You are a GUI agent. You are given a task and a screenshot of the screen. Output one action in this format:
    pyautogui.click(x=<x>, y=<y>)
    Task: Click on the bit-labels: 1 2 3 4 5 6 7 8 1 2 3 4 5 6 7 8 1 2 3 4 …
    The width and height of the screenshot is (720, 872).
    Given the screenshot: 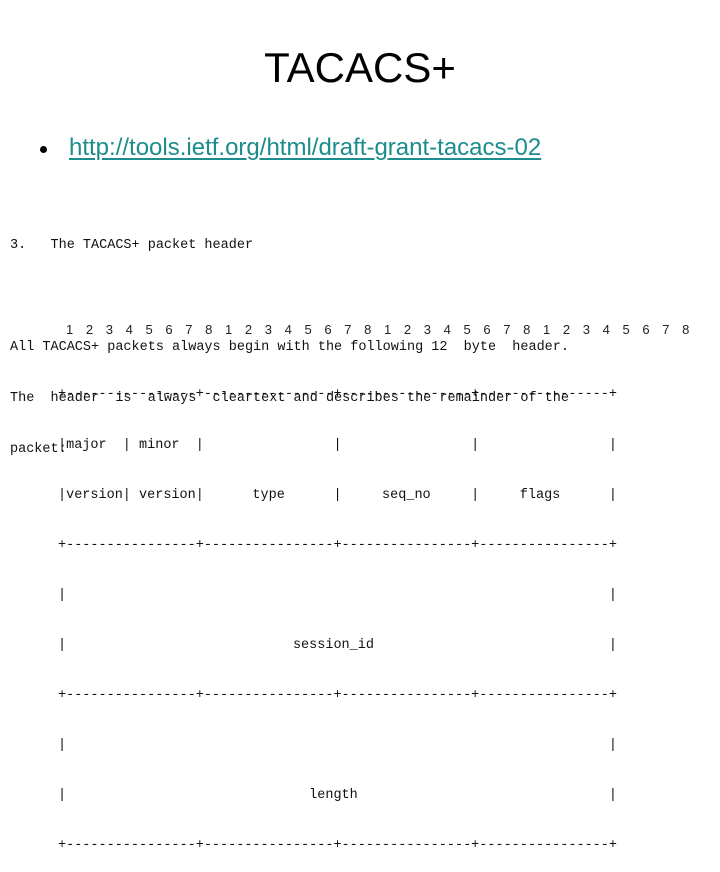 What is the action you would take?
    pyautogui.click(x=384, y=329)
    